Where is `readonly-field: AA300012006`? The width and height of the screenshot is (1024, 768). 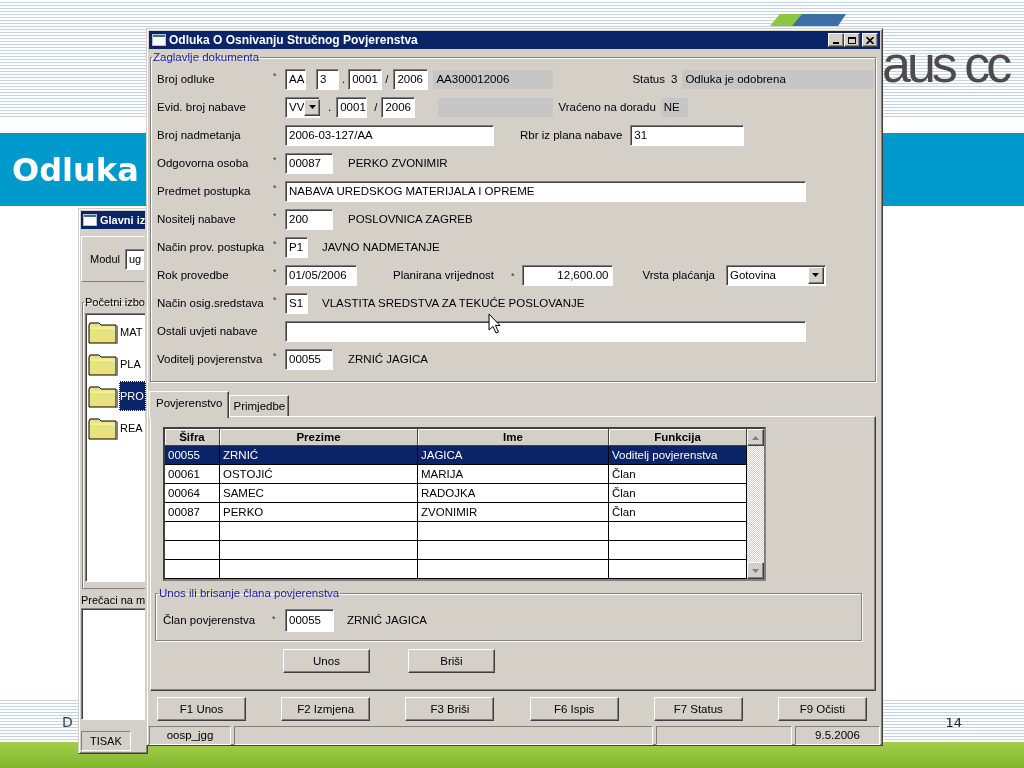
readonly-field: AA300012006 is located at coordinates (493, 79).